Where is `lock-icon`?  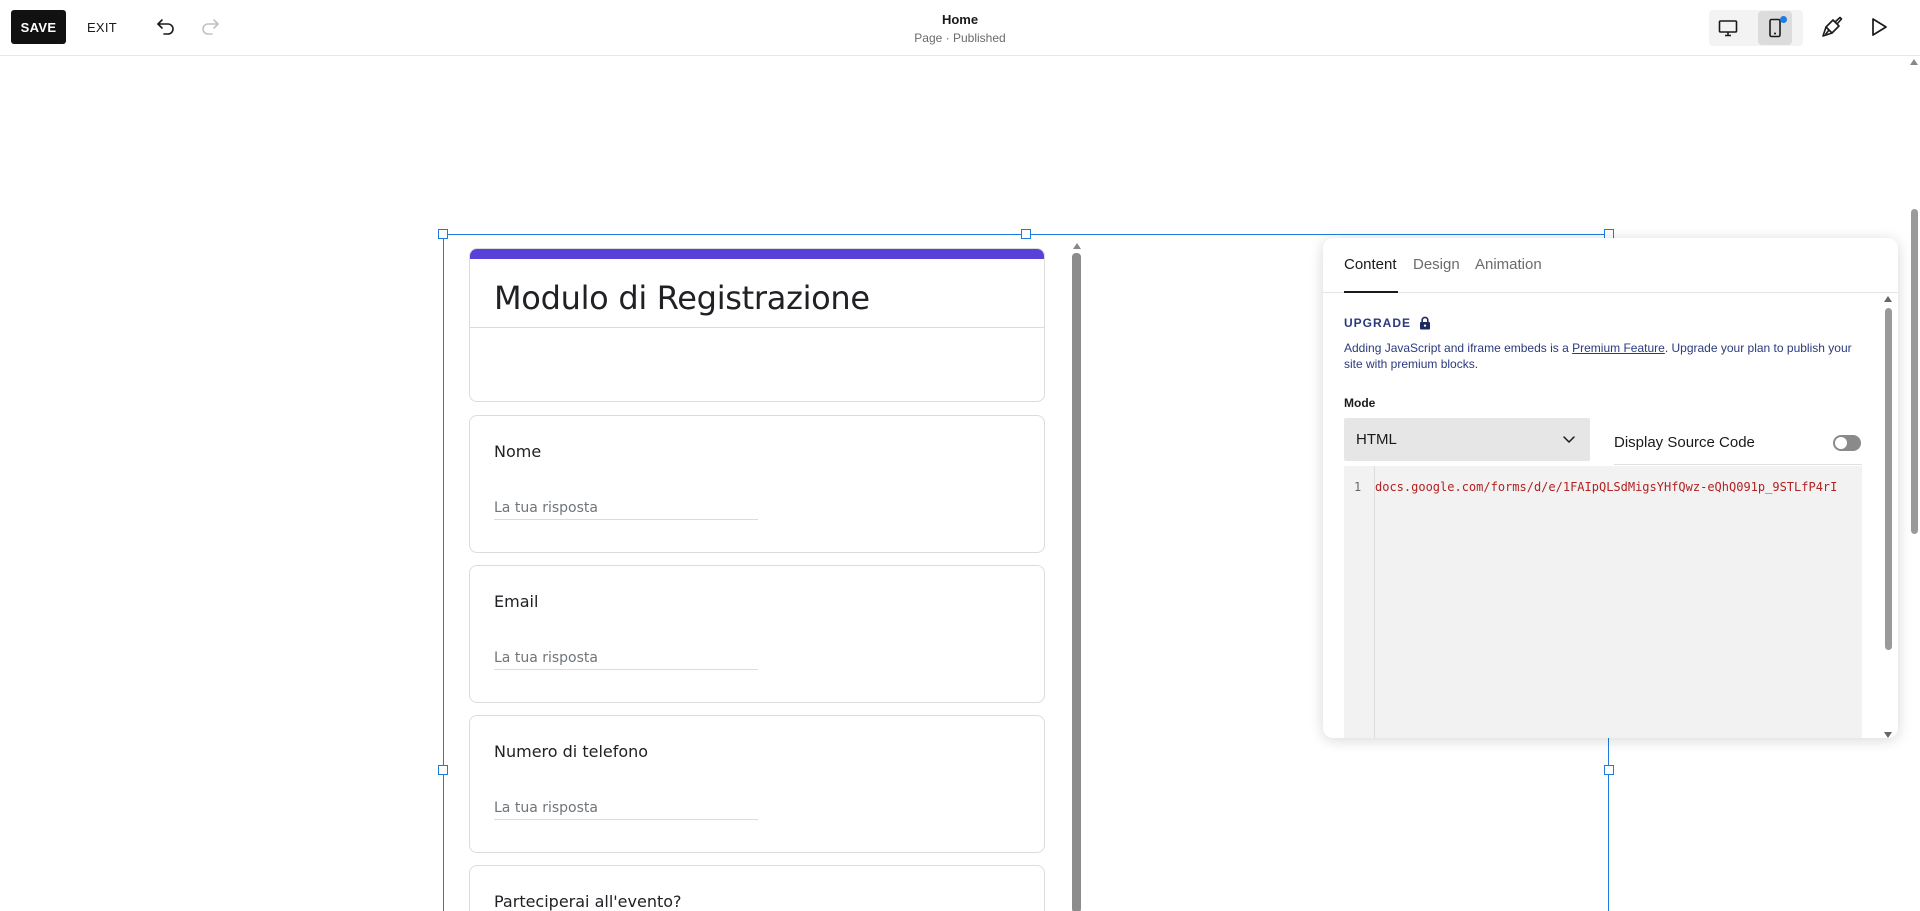 lock-icon is located at coordinates (1425, 323).